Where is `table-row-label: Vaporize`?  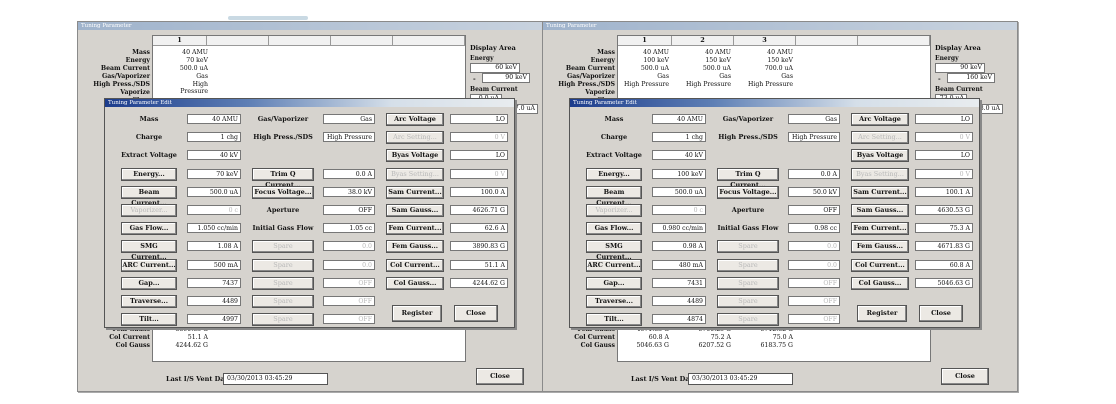
table-row-label: Vaporize is located at coordinates (135, 92).